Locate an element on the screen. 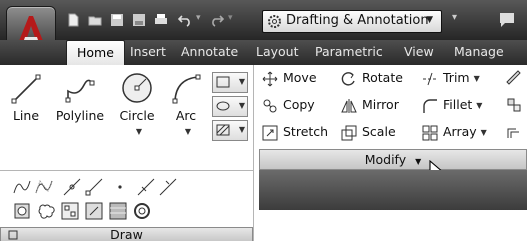 The image size is (527, 241). rectangle-icon is located at coordinates (223, 82).